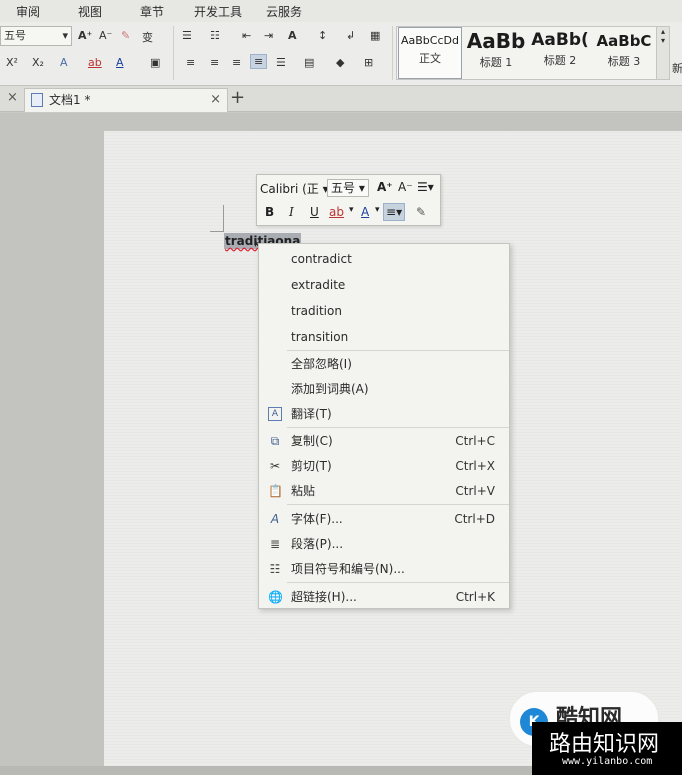  What do you see at coordinates (384, 519) in the screenshot?
I see `menu-item-font: A 字体(F)... Ctrl+D` at bounding box center [384, 519].